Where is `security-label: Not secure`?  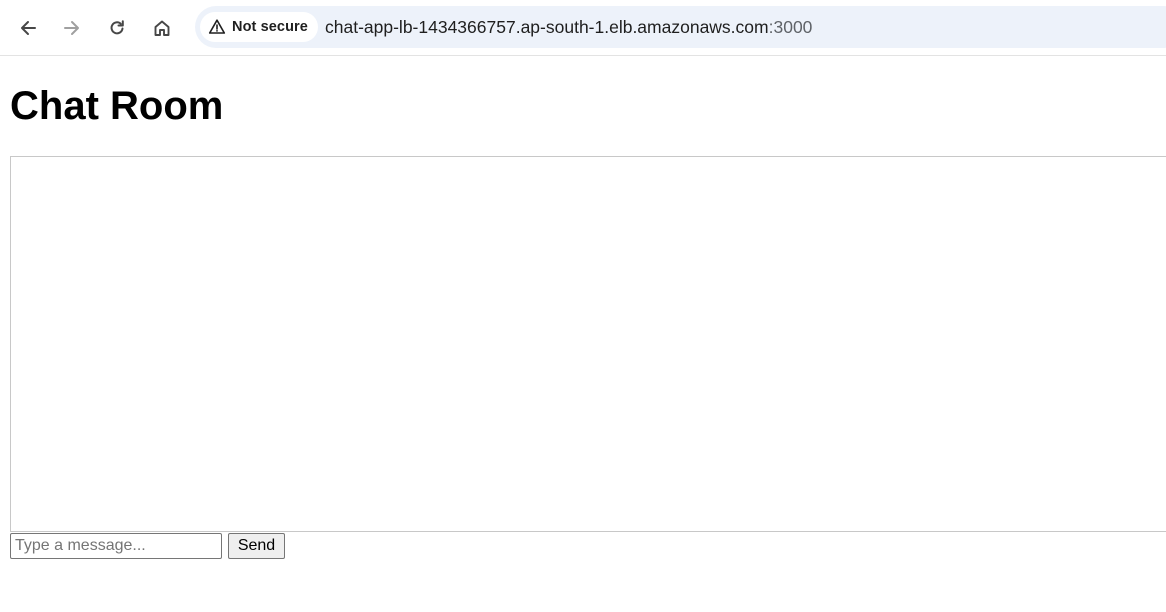 security-label: Not secure is located at coordinates (270, 27).